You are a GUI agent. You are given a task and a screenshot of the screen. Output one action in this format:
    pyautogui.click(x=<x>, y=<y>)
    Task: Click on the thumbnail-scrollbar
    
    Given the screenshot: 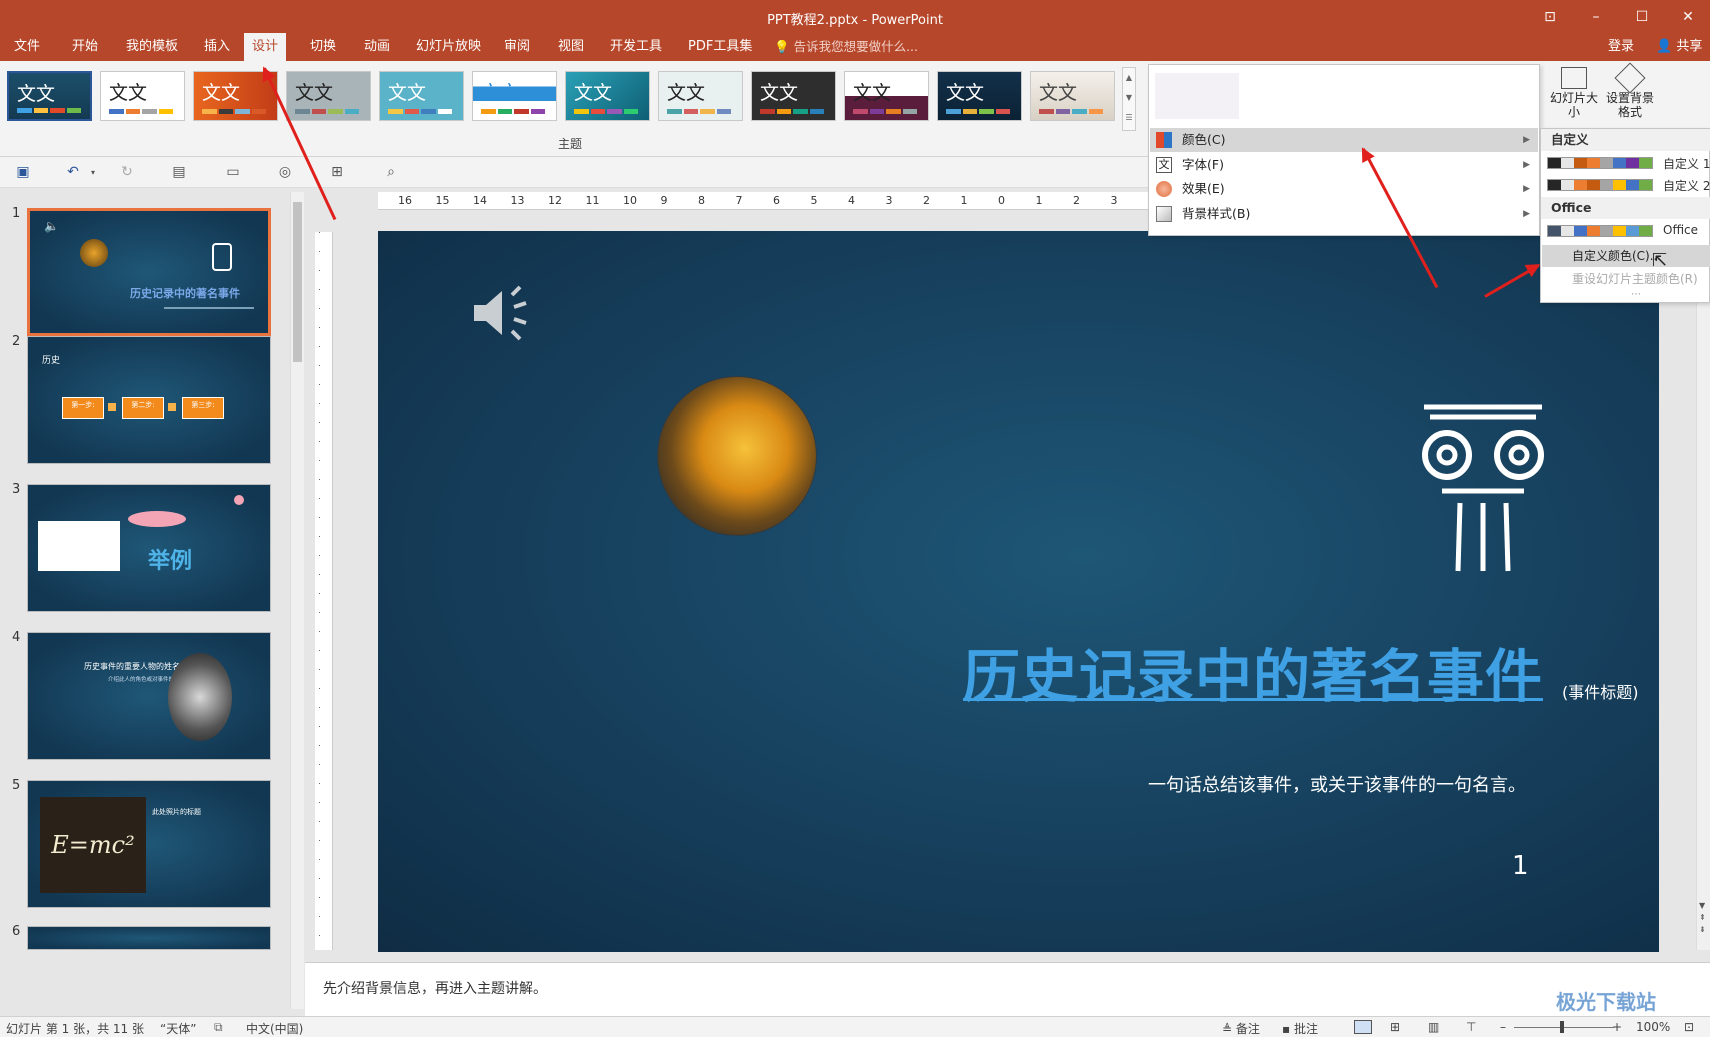 What is the action you would take?
    pyautogui.click(x=297, y=600)
    